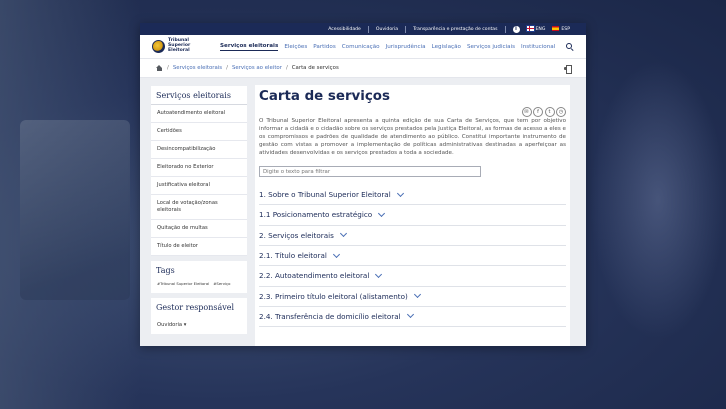  I want to click on tse-logo: Tribunal Superior Eleitoral, so click(186, 45).